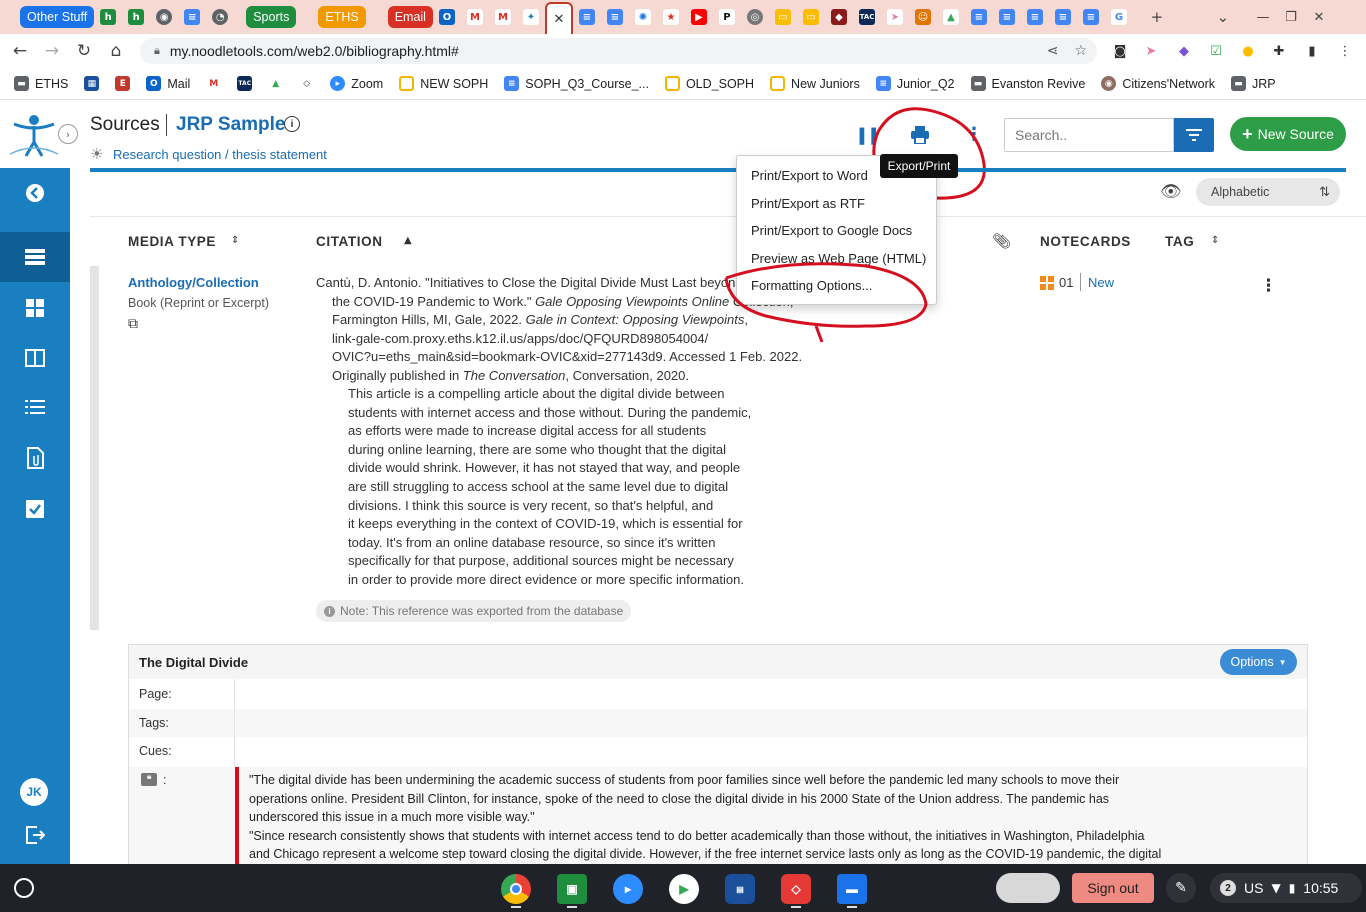 The width and height of the screenshot is (1366, 912). What do you see at coordinates (1085, 241) in the screenshot?
I see `header-notecards: NOTECARDS` at bounding box center [1085, 241].